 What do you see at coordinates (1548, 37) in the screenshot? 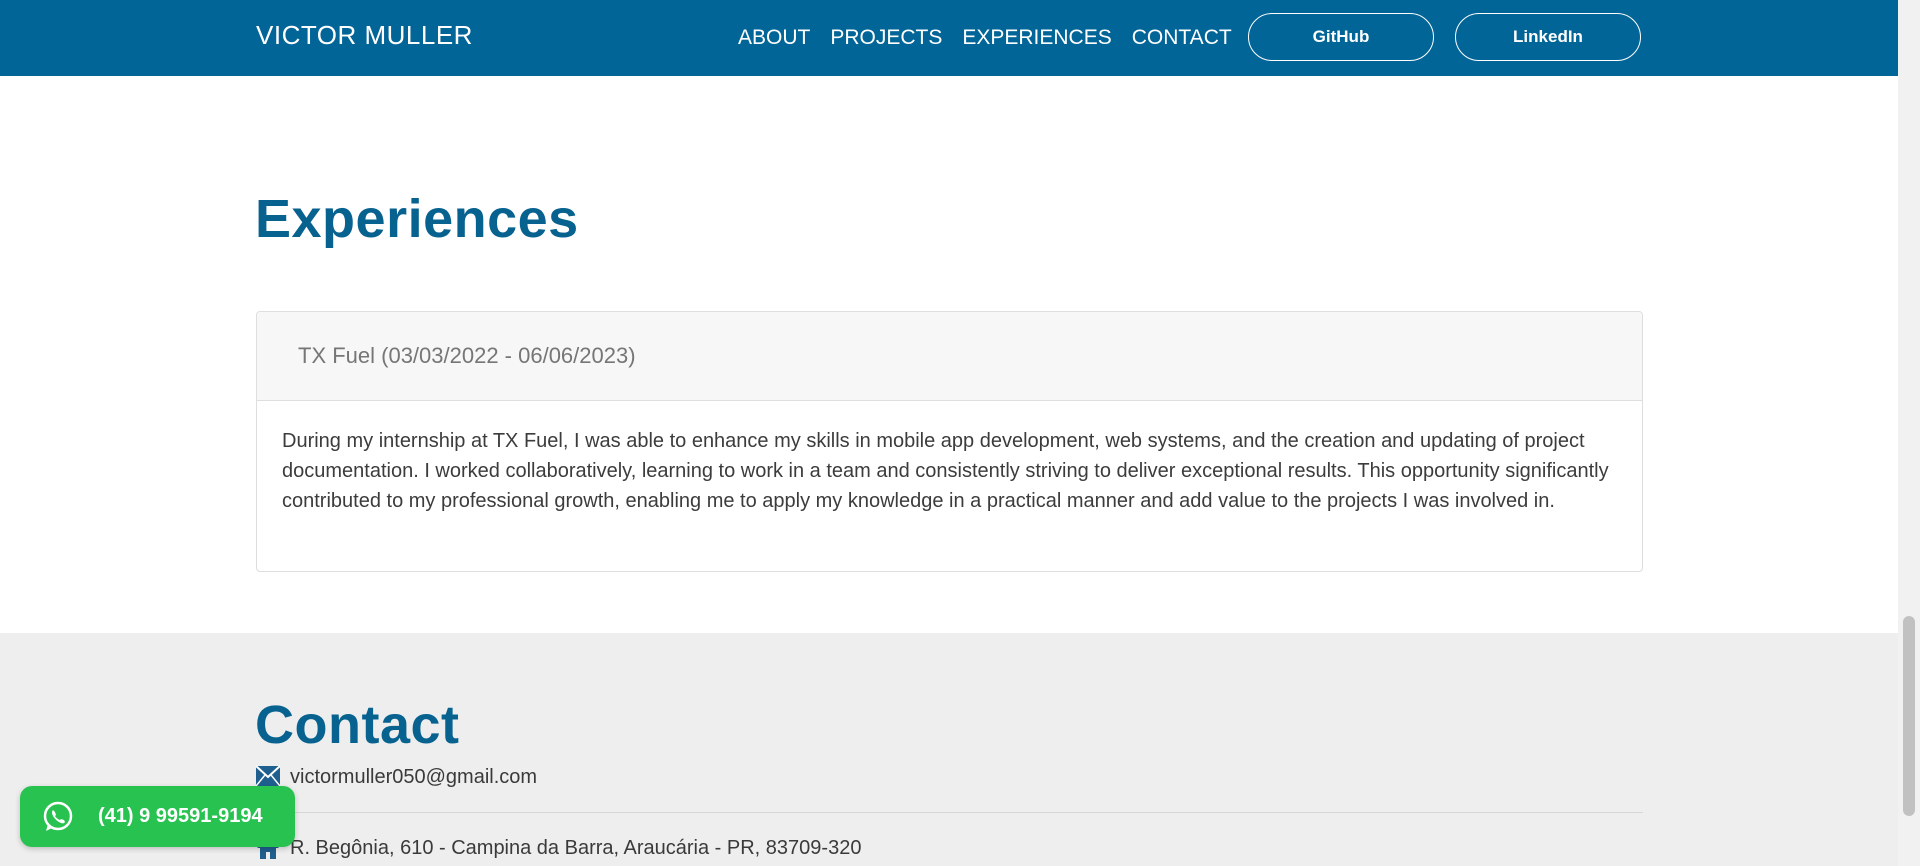
I see `linkedin-button: LinkedIn` at bounding box center [1548, 37].